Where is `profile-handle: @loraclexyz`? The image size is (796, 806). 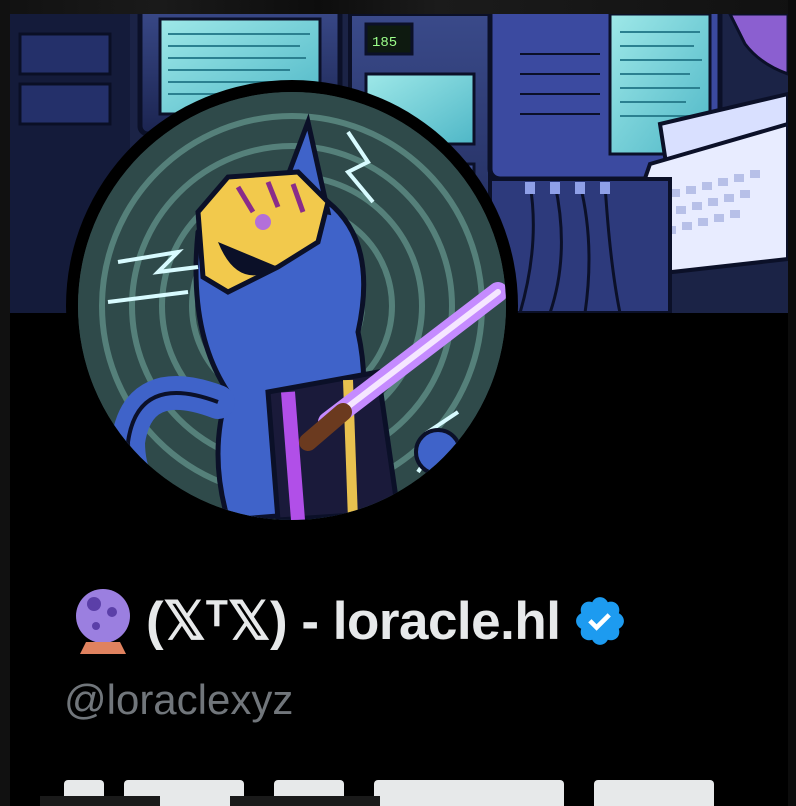
profile-handle: @loraclexyz is located at coordinates (178, 700).